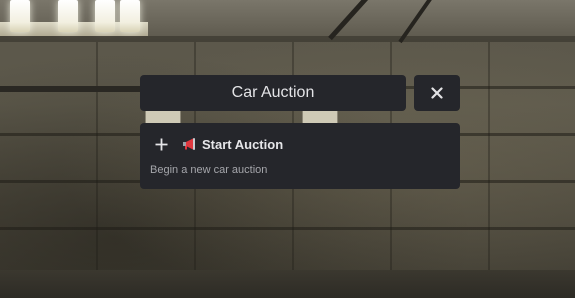 The width and height of the screenshot is (575, 298). Describe the element at coordinates (243, 144) in the screenshot. I see `menu-item-title: Start Auction` at that location.